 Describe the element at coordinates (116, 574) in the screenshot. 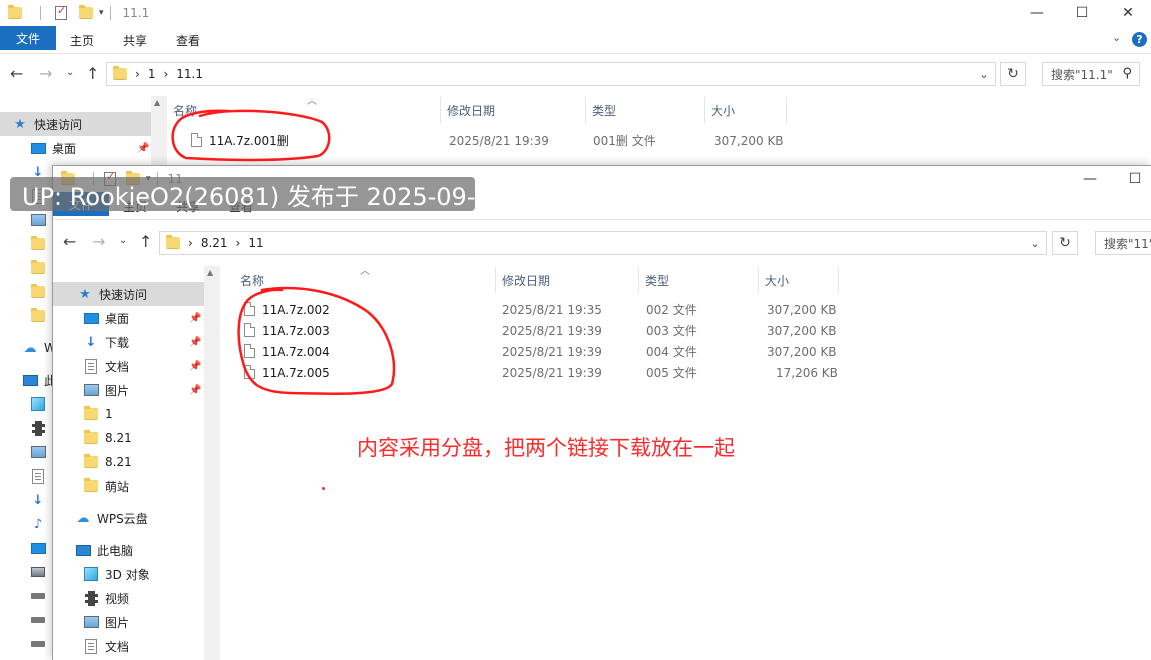

I see `nav-3d-objects: 3D 对象` at that location.